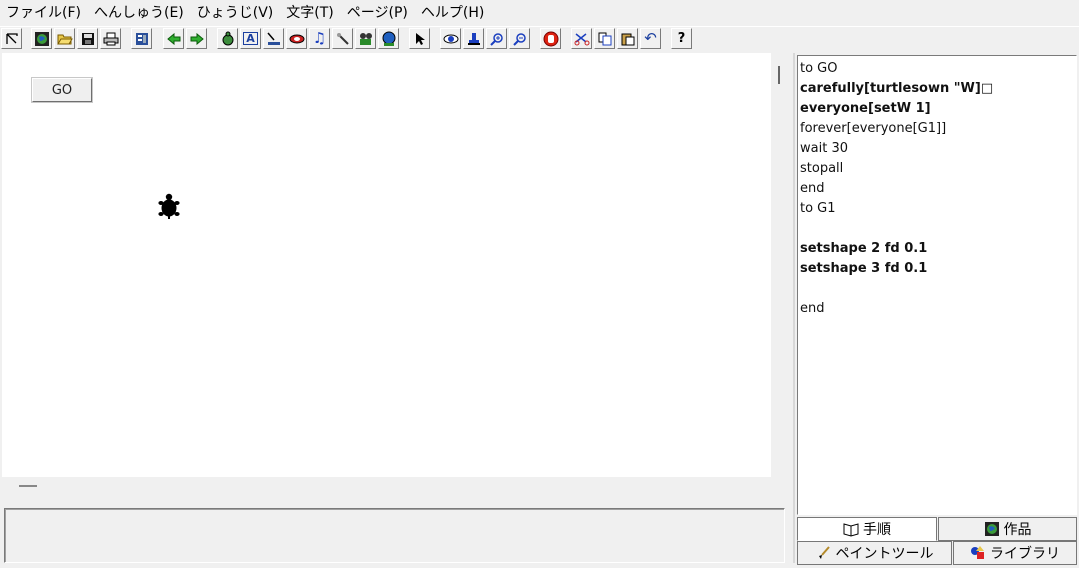 Image resolution: width=1079 pixels, height=568 pixels. I want to click on help-button: ?, so click(681, 38).